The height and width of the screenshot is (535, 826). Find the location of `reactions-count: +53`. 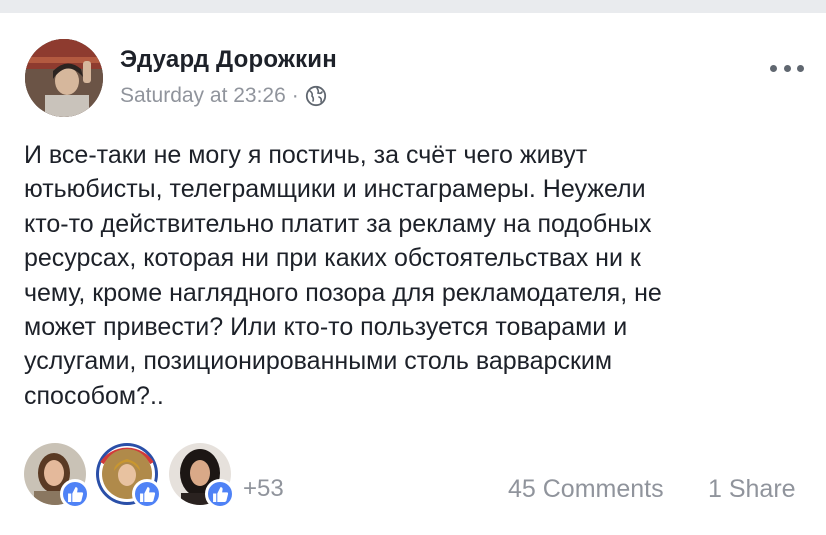

reactions-count: +53 is located at coordinates (263, 489).